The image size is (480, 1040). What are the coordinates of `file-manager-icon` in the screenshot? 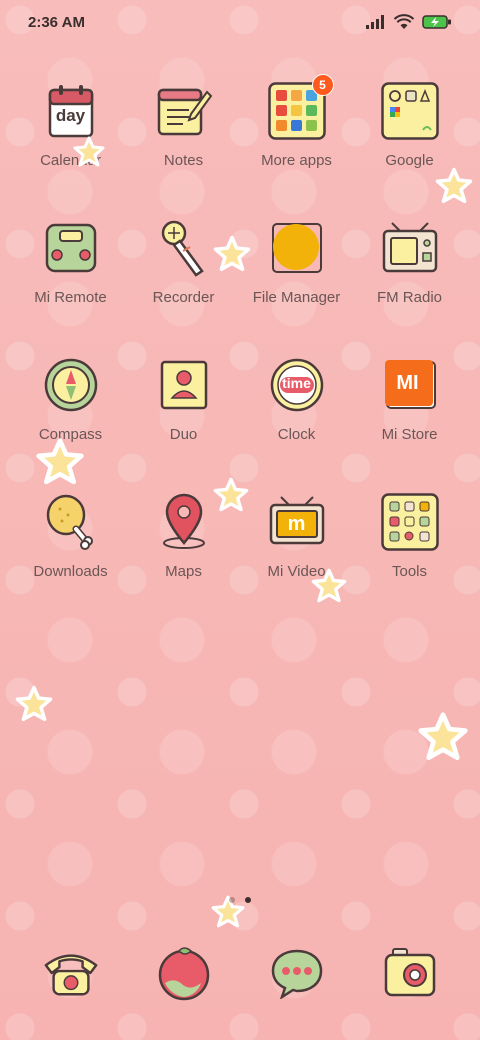 It's located at (297, 248).